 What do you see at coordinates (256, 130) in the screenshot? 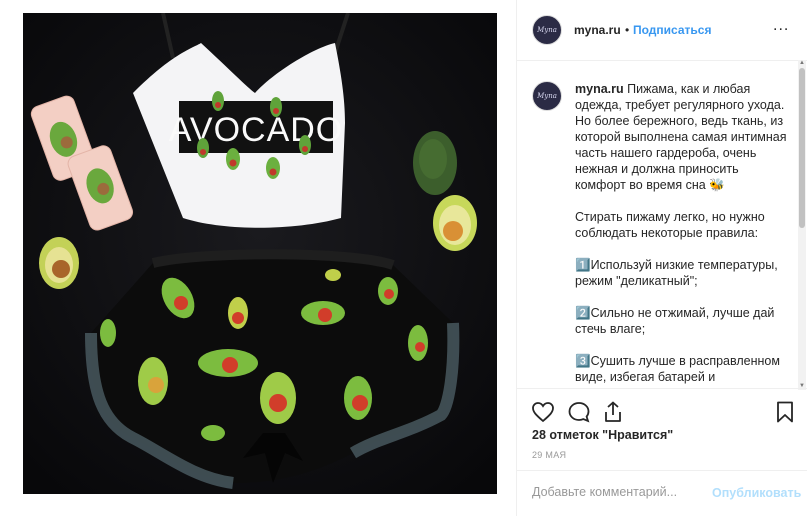
I see `svg-text: AVOCADO` at bounding box center [256, 130].